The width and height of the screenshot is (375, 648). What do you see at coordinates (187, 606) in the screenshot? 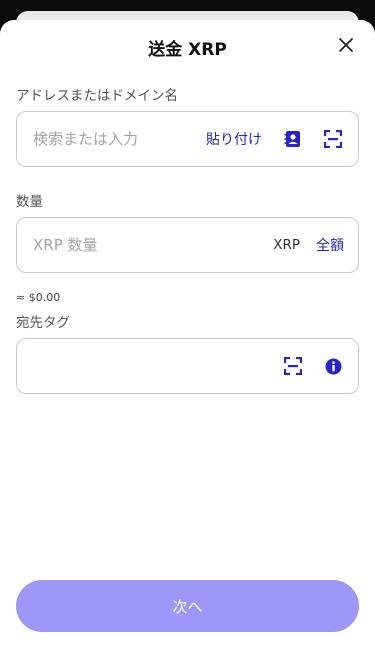
I see `next-button: 次へ` at bounding box center [187, 606].